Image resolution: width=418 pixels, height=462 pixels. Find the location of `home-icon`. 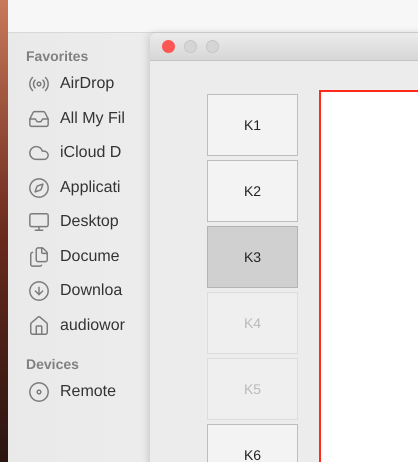

home-icon is located at coordinates (39, 325).